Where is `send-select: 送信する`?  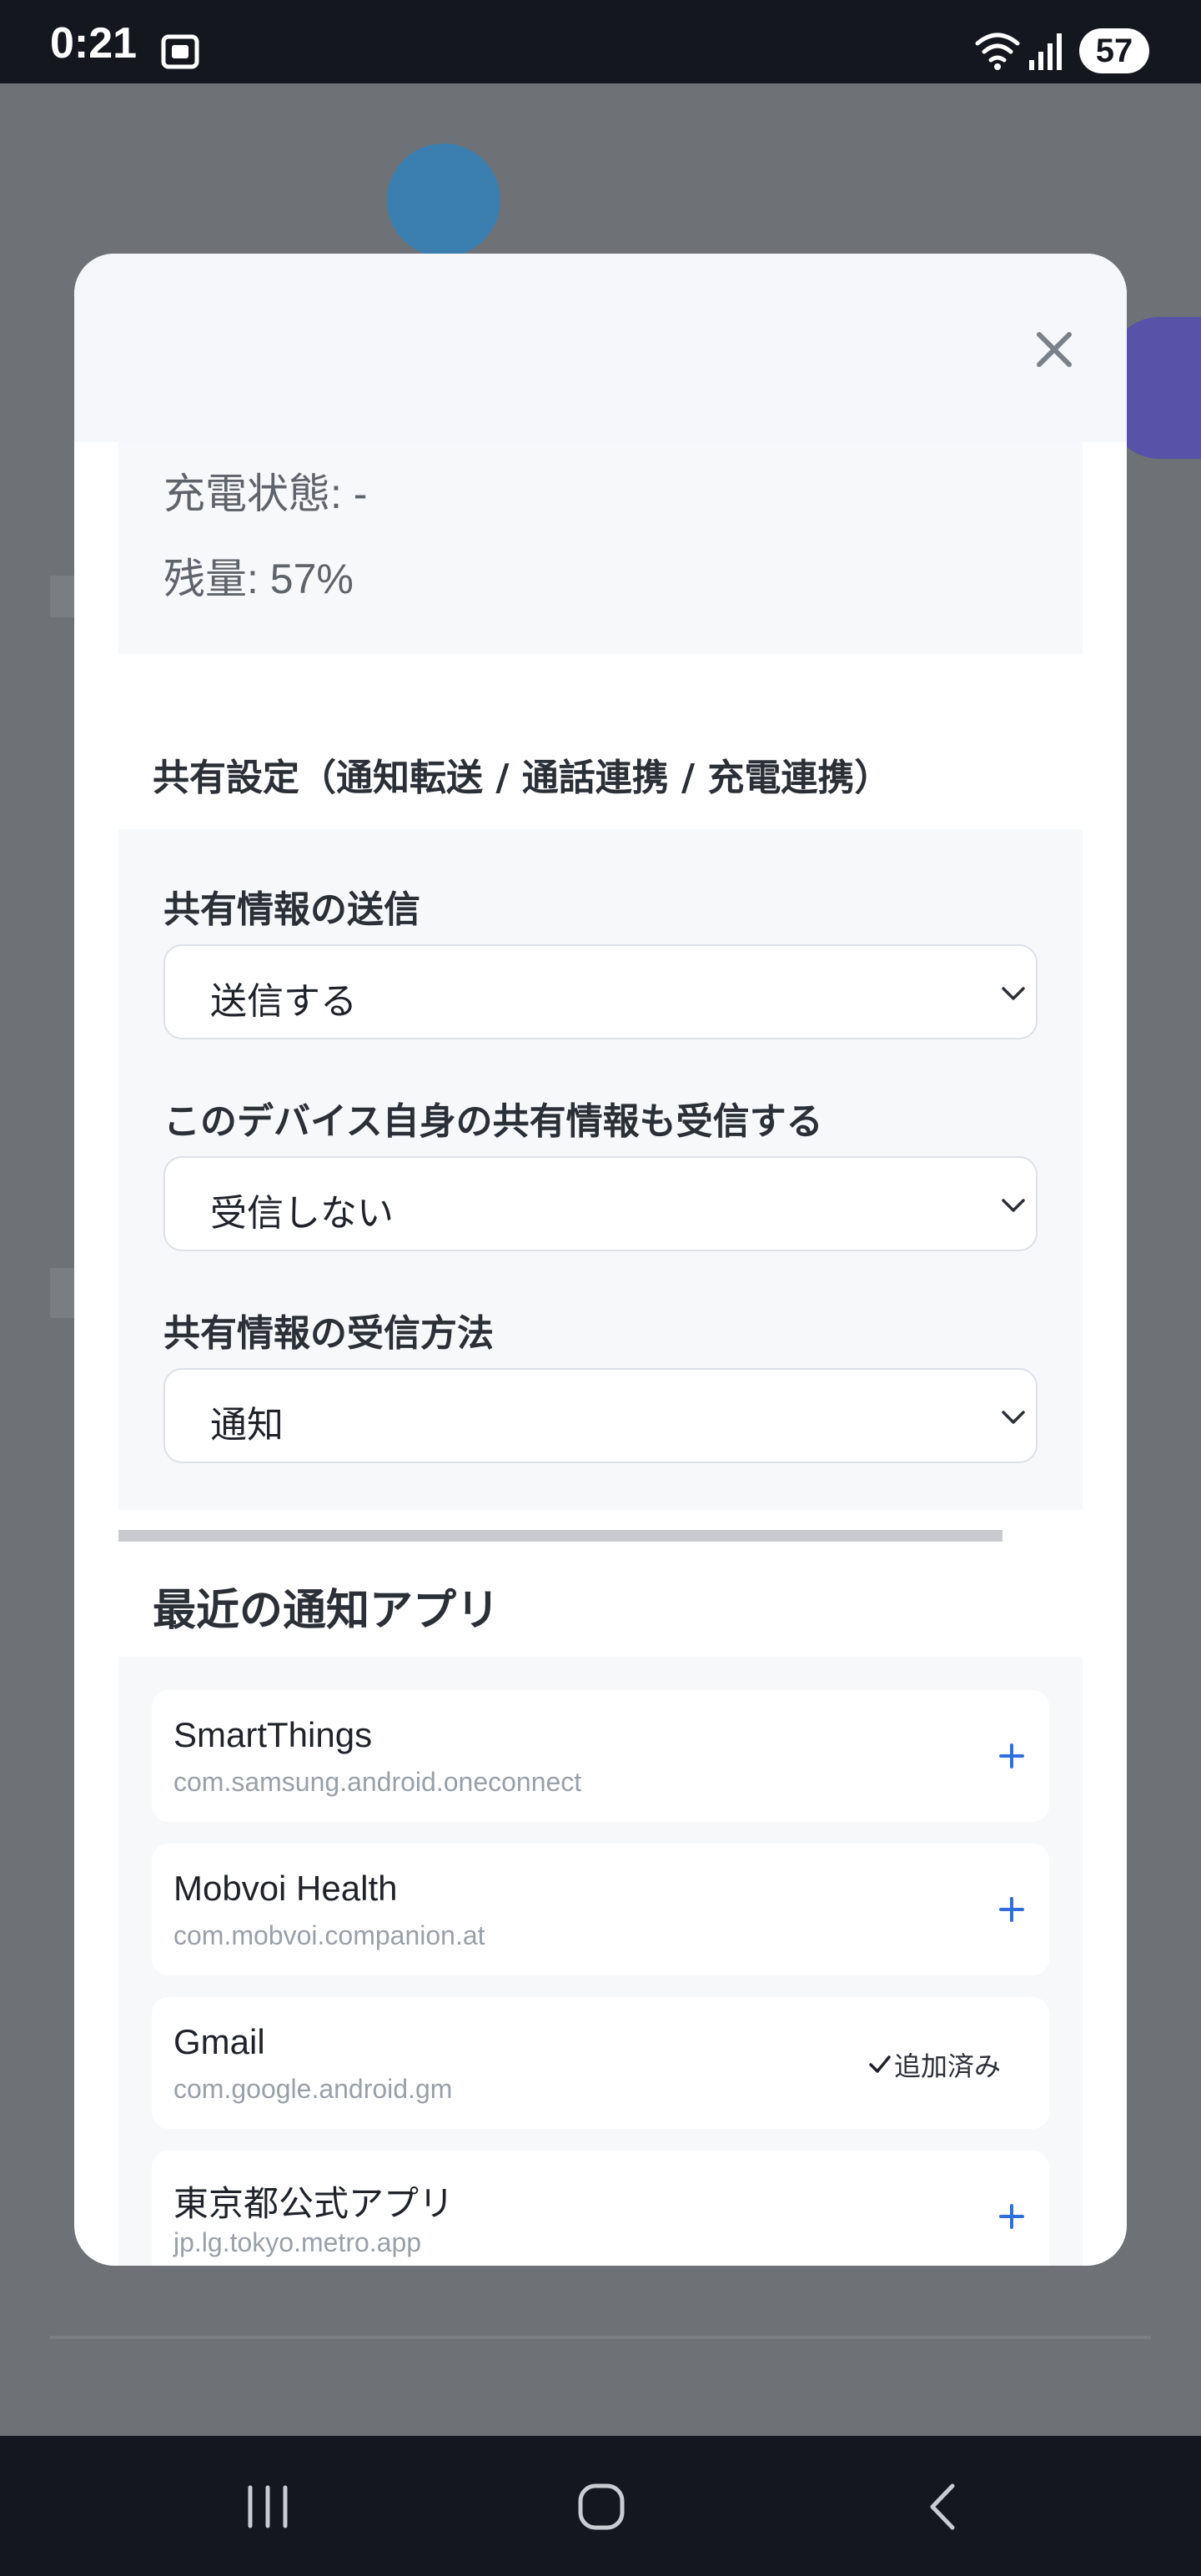 send-select: 送信する is located at coordinates (601, 991).